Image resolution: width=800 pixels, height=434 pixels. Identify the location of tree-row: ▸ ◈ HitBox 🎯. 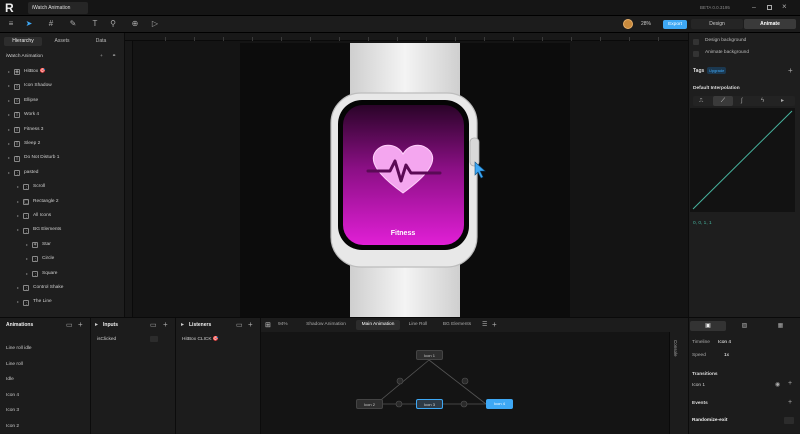
(62, 72).